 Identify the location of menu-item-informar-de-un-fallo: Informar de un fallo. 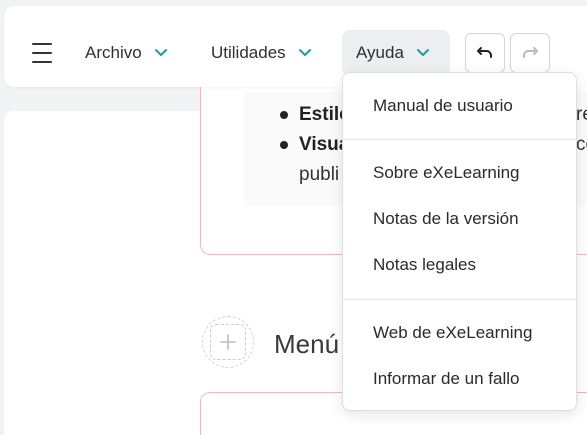
(446, 379).